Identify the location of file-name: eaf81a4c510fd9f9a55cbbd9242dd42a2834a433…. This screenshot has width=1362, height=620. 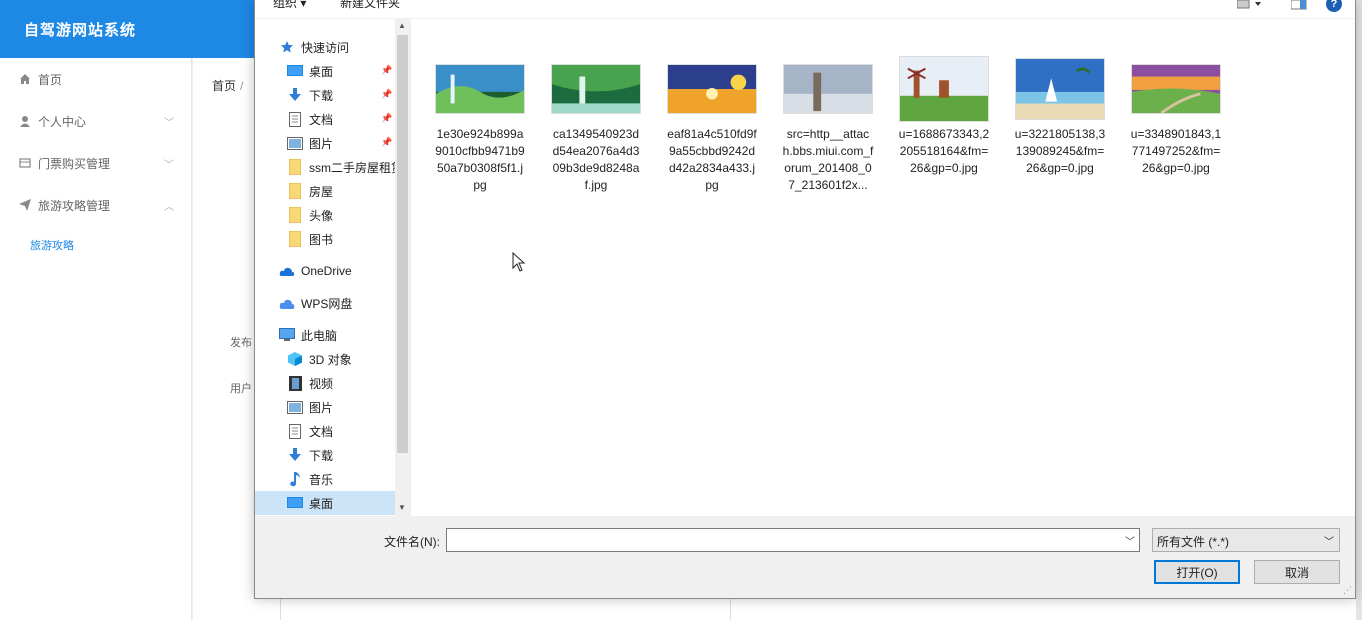
(712, 159).